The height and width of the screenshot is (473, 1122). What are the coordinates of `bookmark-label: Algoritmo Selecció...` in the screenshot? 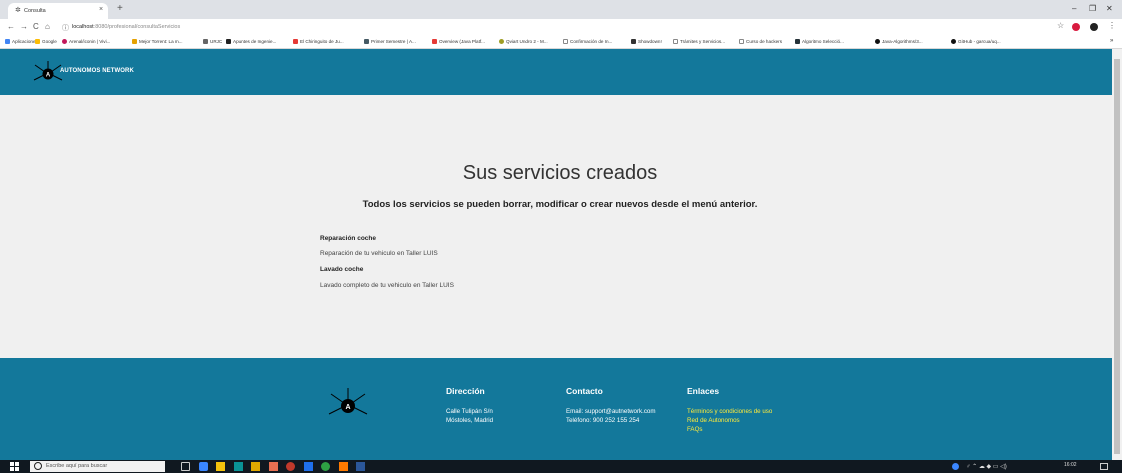 It's located at (823, 41).